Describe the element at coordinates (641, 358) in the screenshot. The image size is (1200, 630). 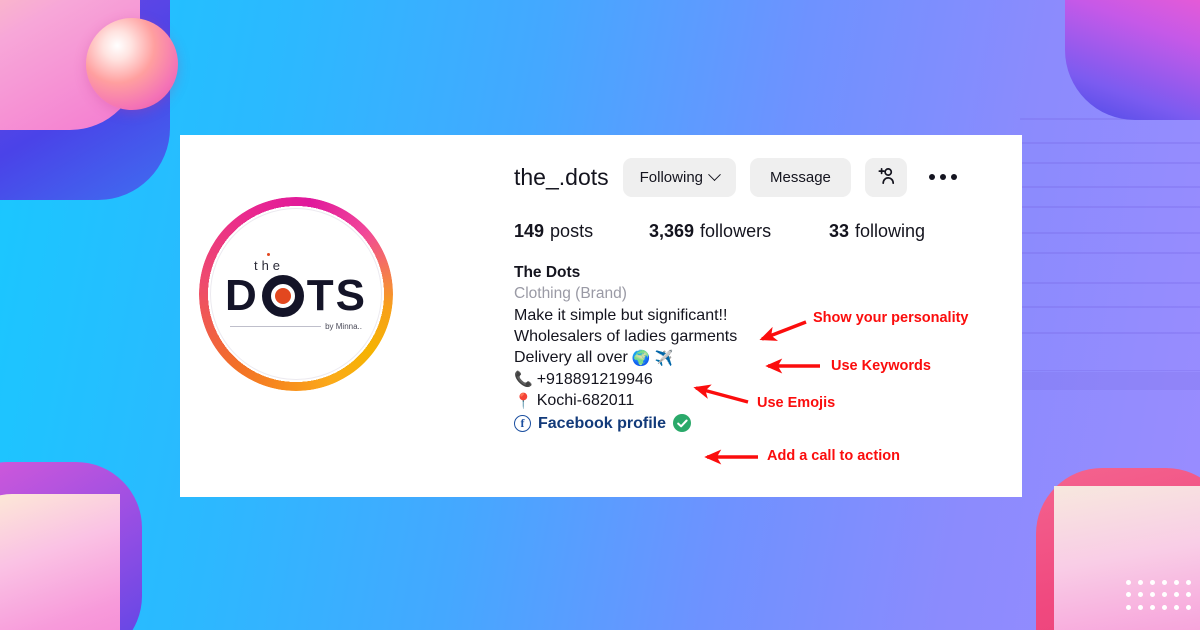
I see `globe-icon: 🌍` at that location.